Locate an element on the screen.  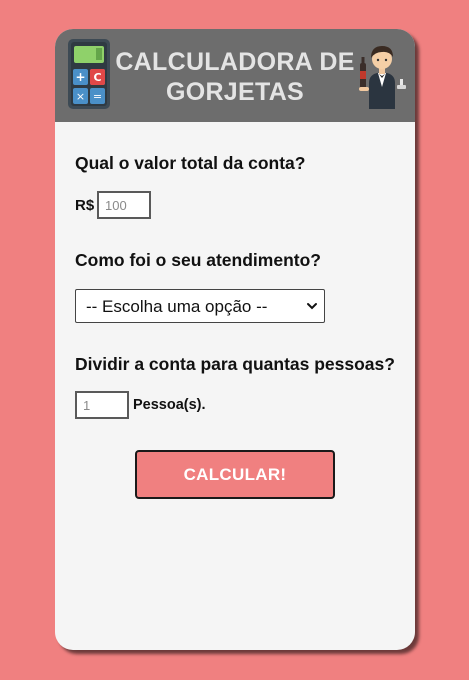
service-select: -- Escolha uma opção -- is located at coordinates (200, 306).